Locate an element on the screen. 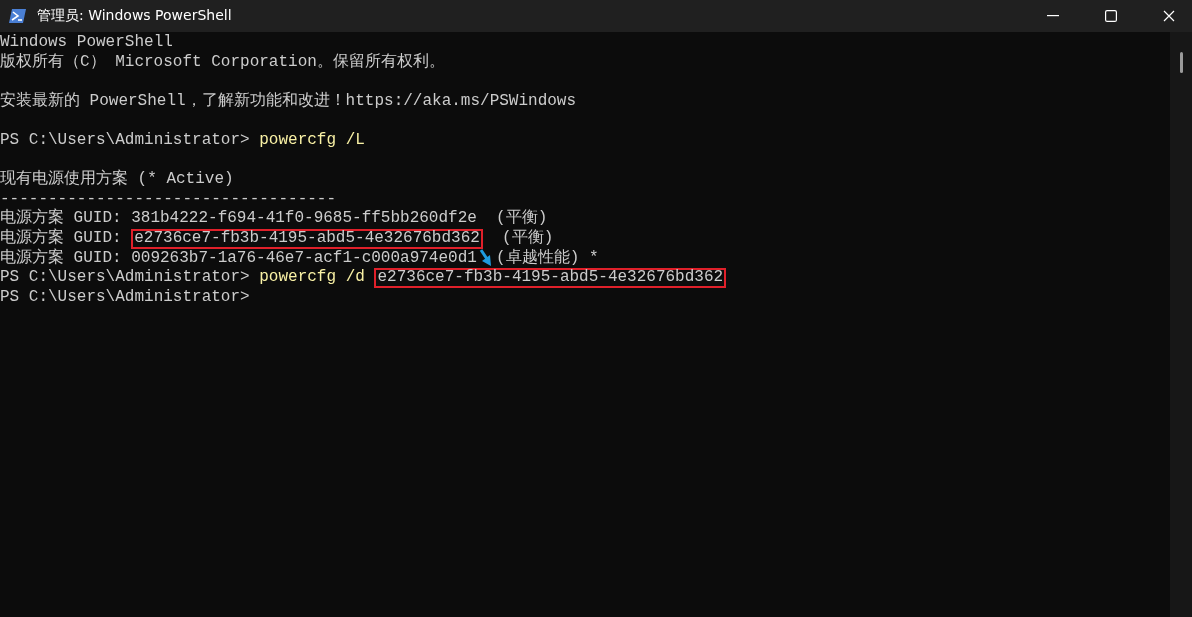 The width and height of the screenshot is (1192, 617). command-text: powercfg /d is located at coordinates (312, 278).